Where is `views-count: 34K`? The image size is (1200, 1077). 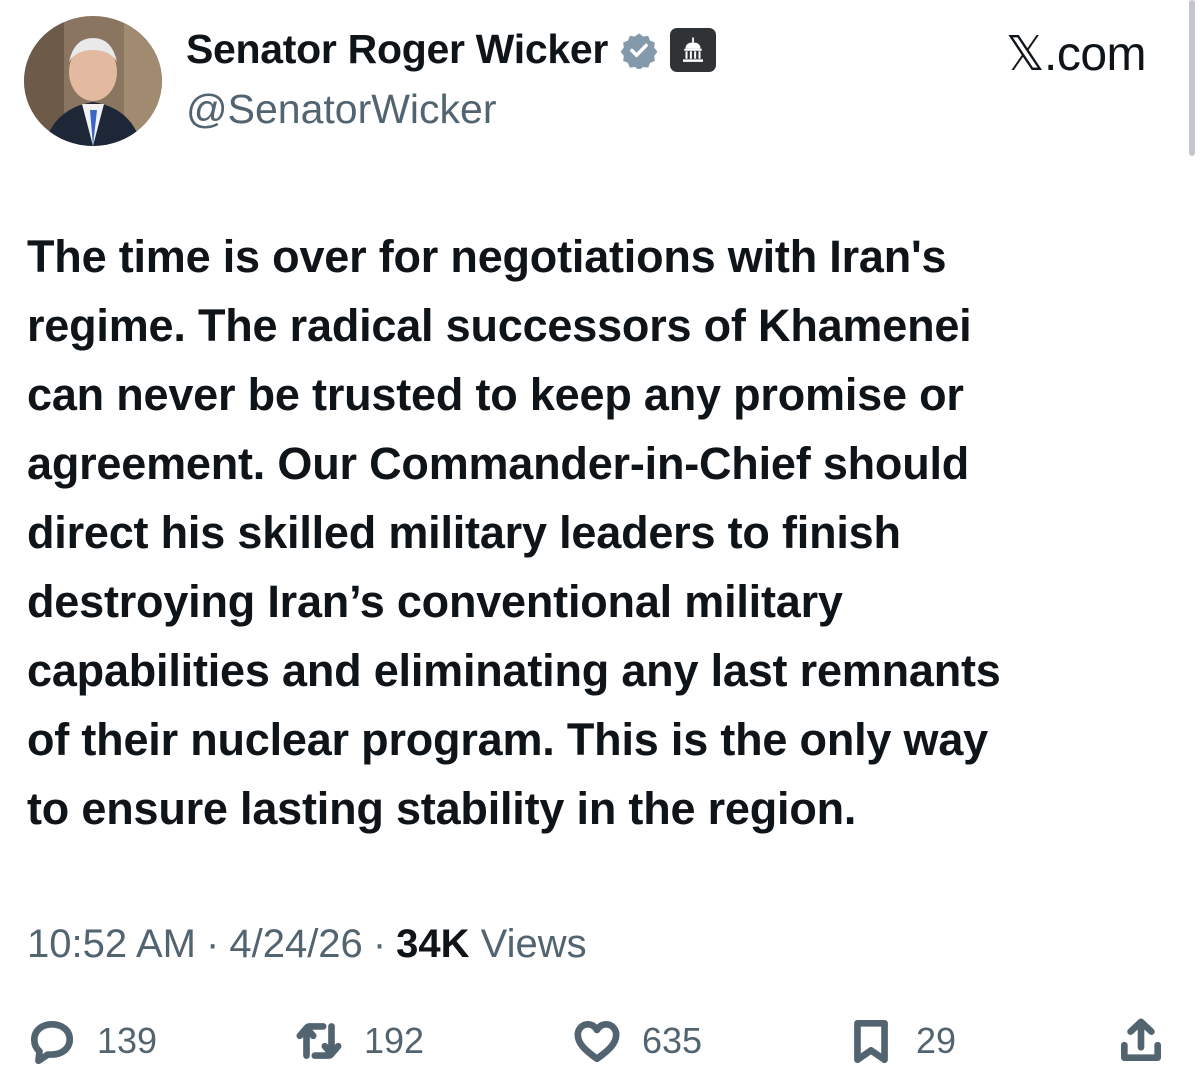
views-count: 34K is located at coordinates (433, 944).